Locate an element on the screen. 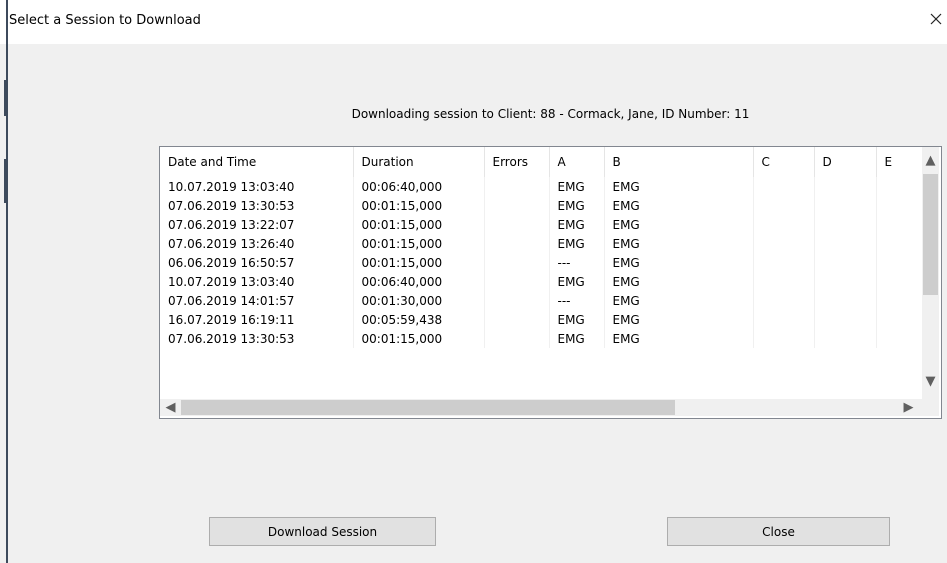 The height and width of the screenshot is (563, 947). vertical-scrollbar: ▲ ▼ is located at coordinates (930, 273).